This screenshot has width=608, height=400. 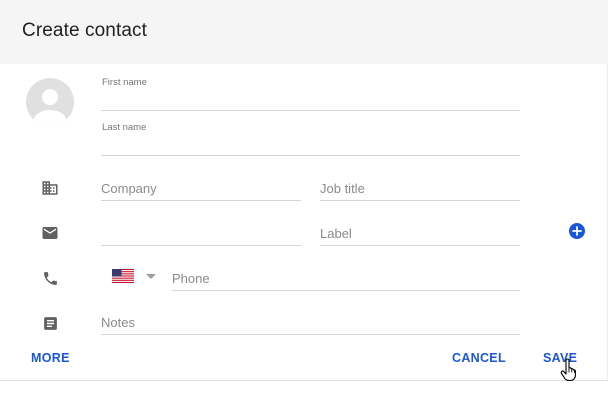 I want to click on company-field, so click(x=201, y=188).